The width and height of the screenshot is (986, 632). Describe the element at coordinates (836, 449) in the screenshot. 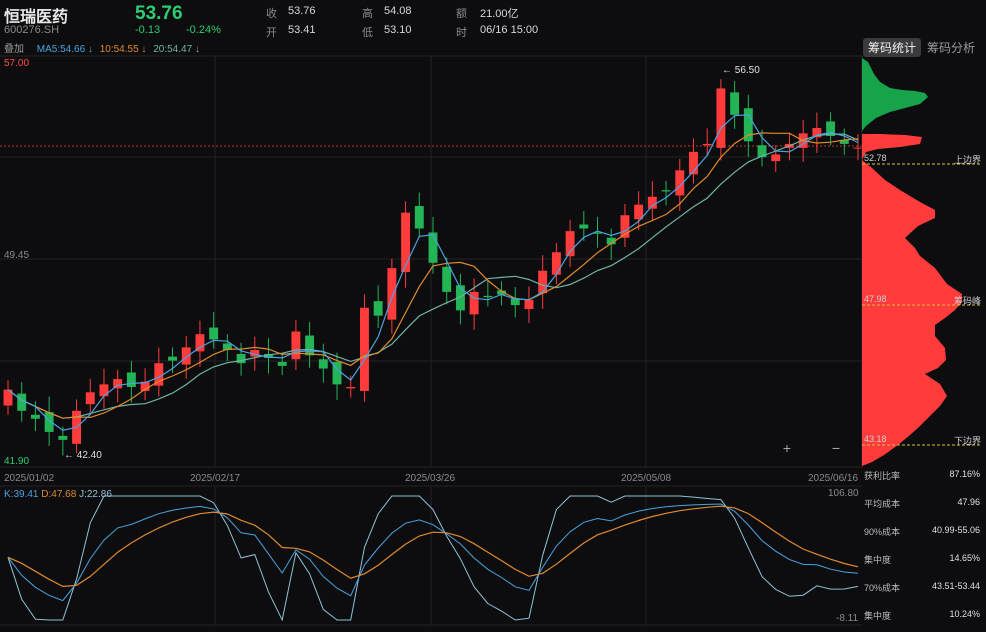

I see `zoom-out-button: −` at that location.